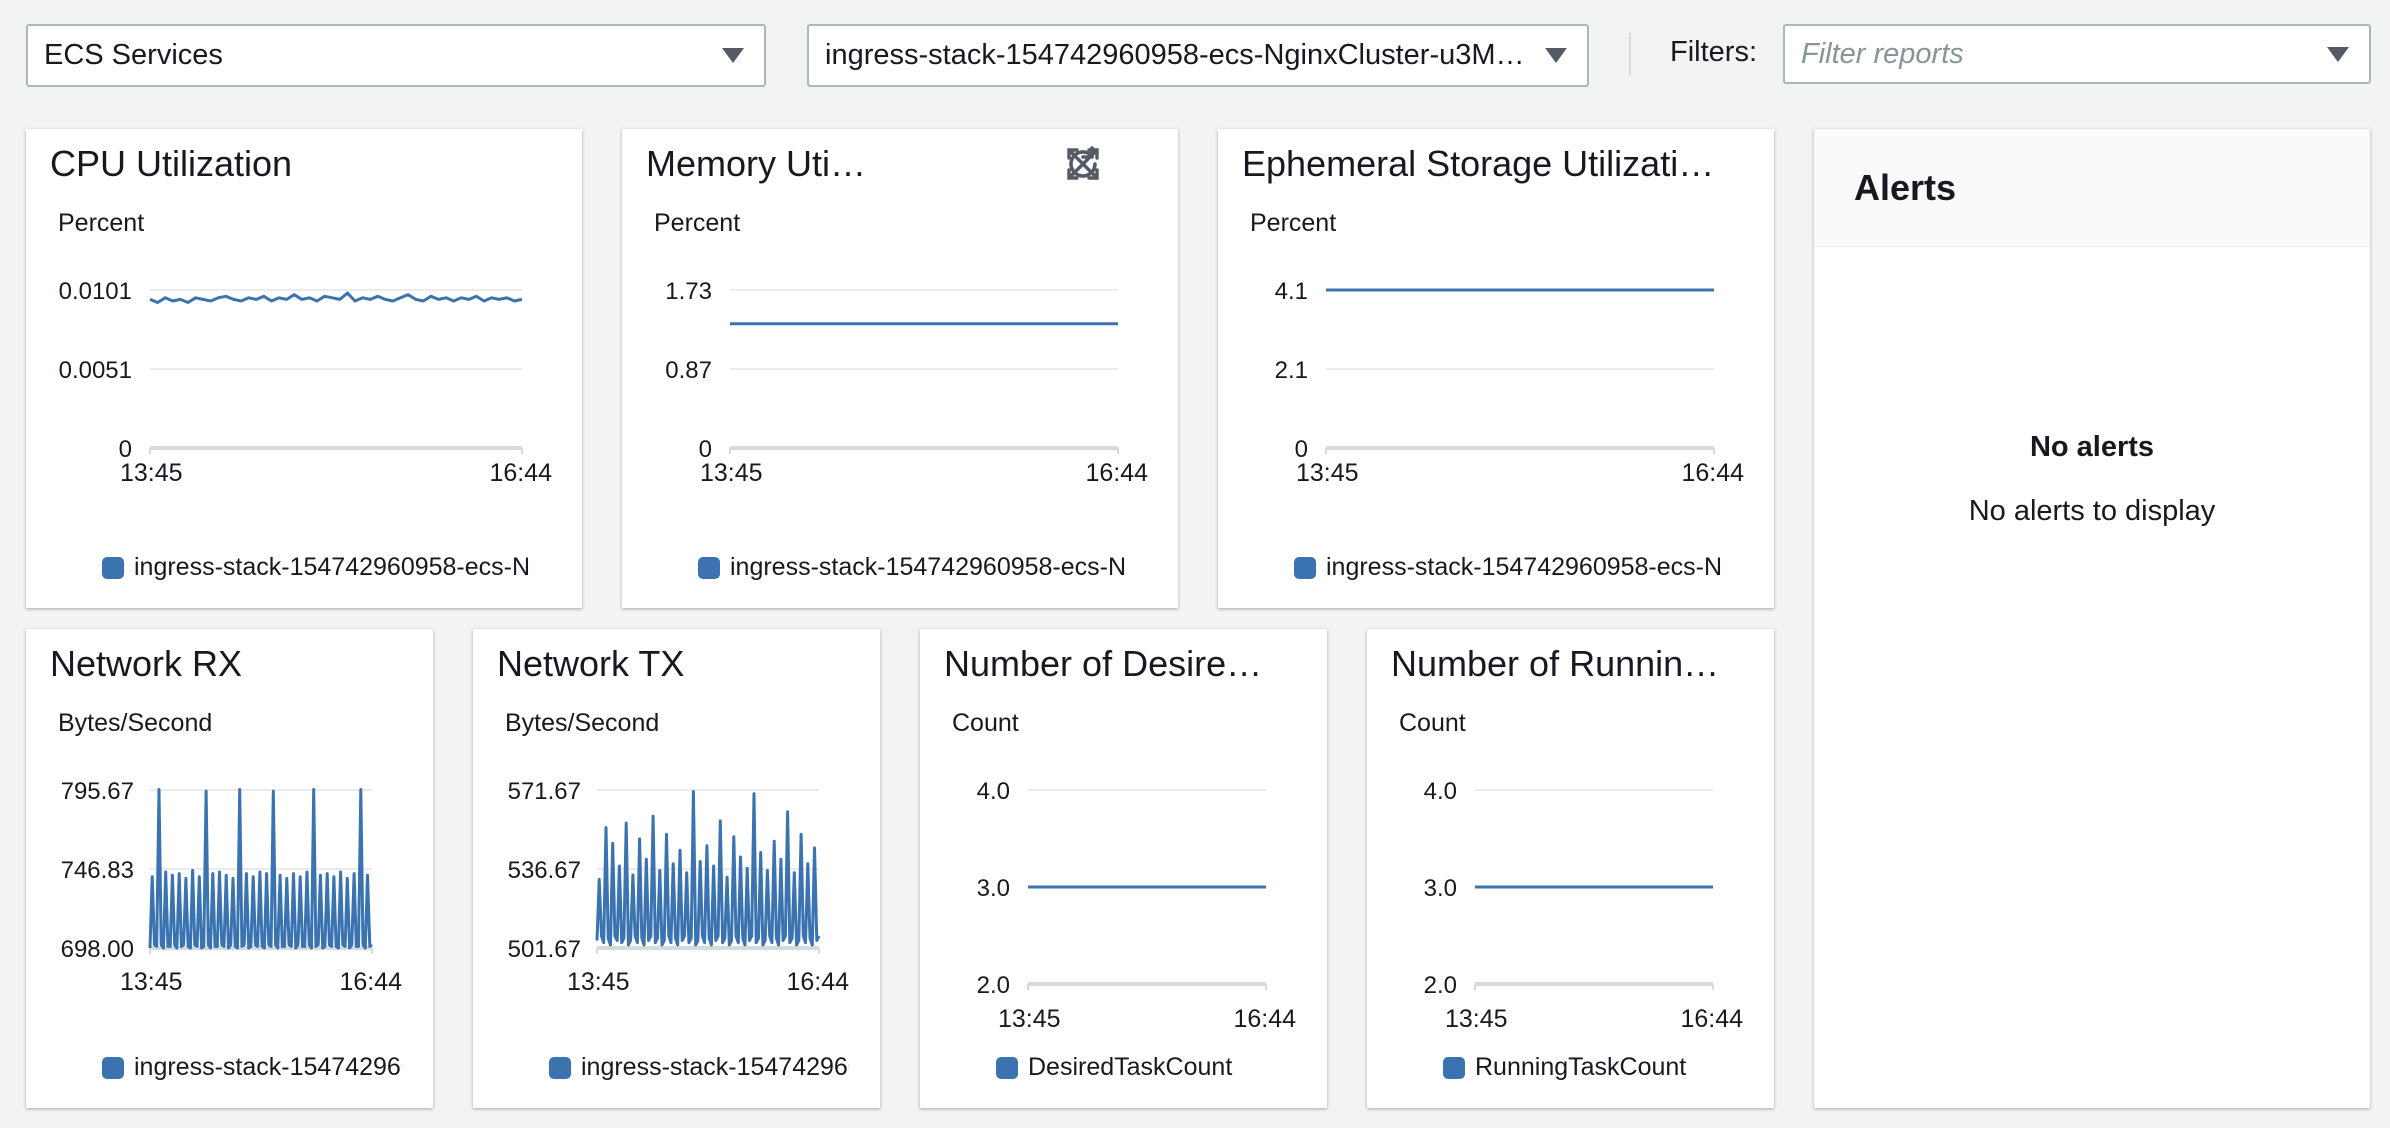  What do you see at coordinates (1291, 370) in the screenshot?
I see `y-tick-label: 2.1` at bounding box center [1291, 370].